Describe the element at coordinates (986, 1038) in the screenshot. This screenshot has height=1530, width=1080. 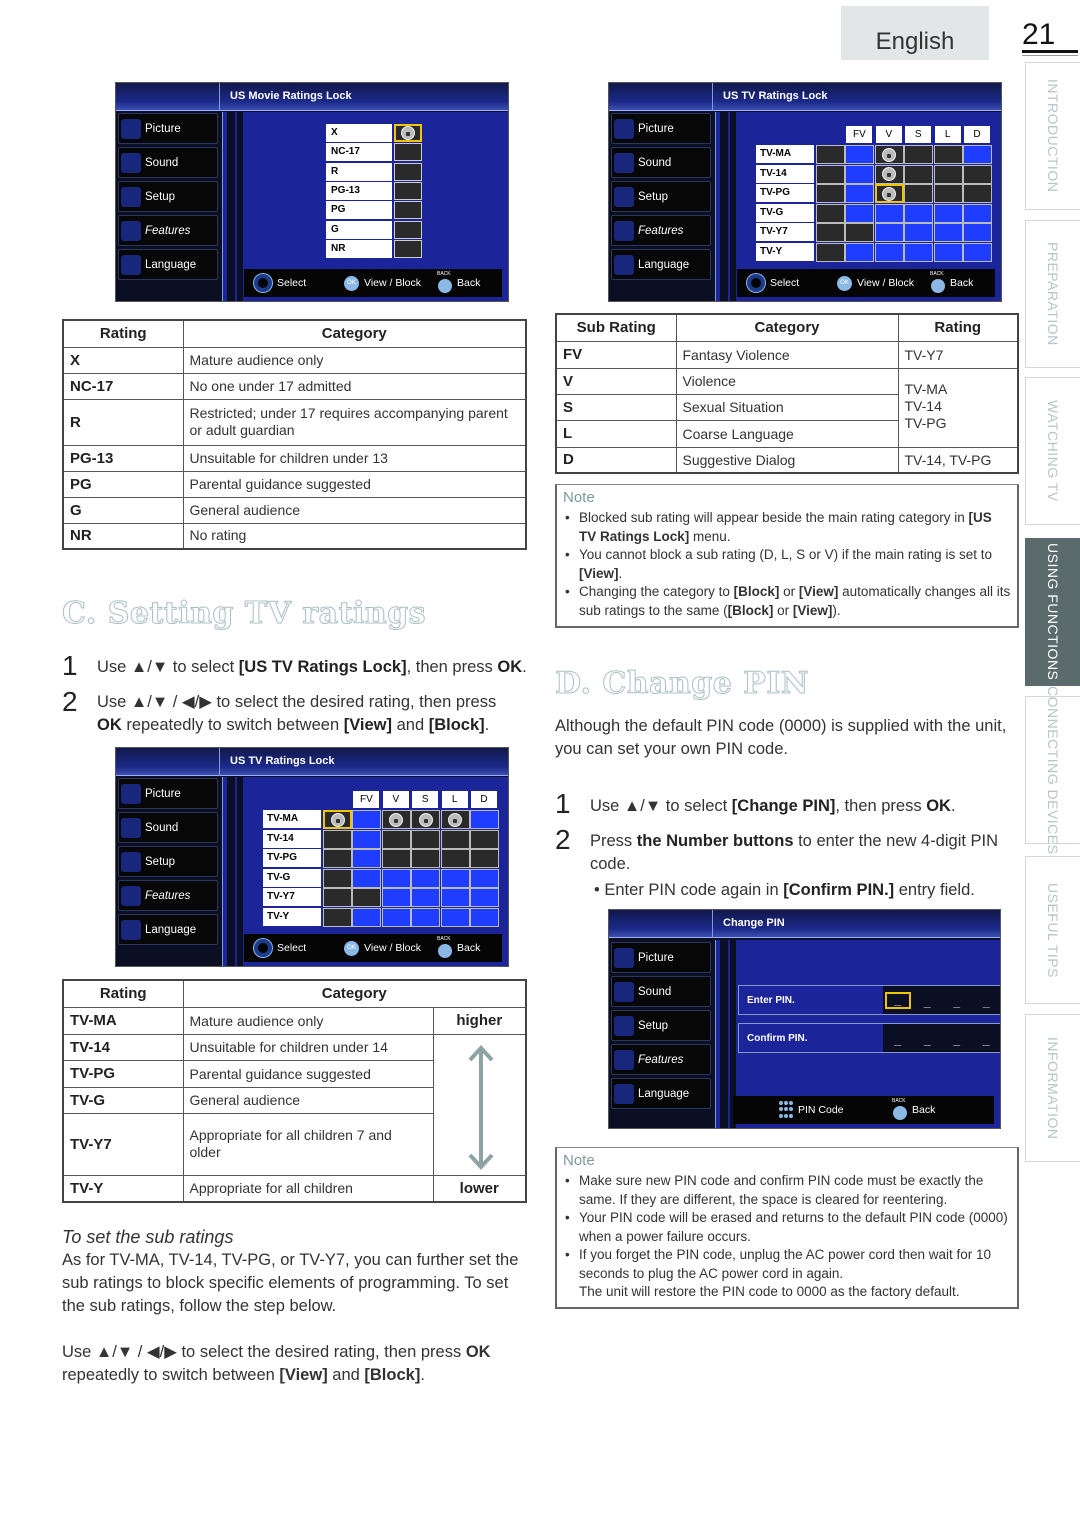
I see `confirm-digit-4: _` at that location.